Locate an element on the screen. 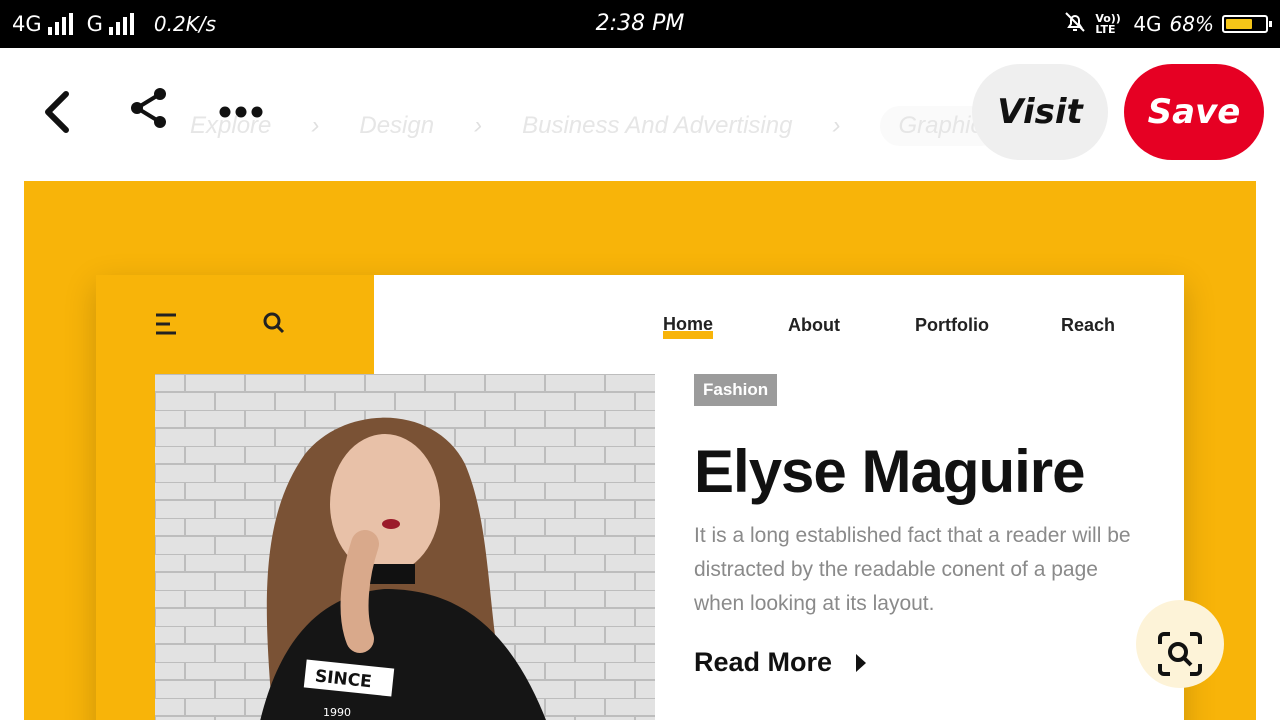 This screenshot has height=720, width=1280. breadcrumb-item: Business And Advertising is located at coordinates (657, 129).